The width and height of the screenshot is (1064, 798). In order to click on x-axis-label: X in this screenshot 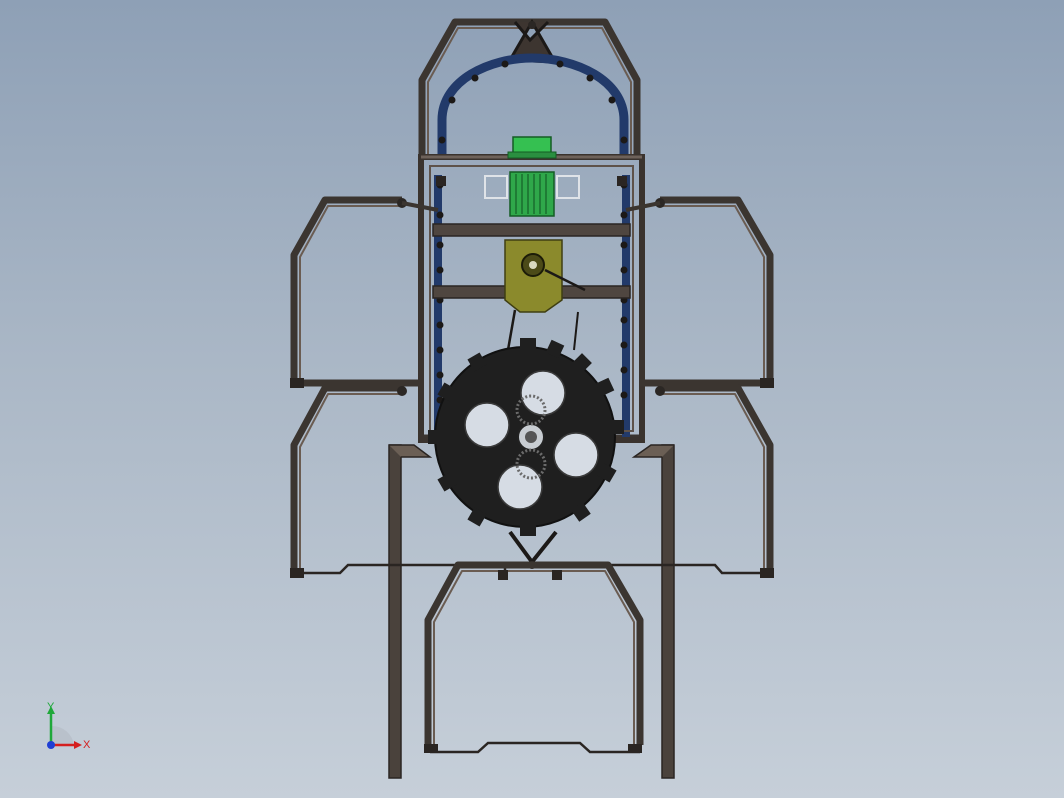, I will do `click(87, 745)`.